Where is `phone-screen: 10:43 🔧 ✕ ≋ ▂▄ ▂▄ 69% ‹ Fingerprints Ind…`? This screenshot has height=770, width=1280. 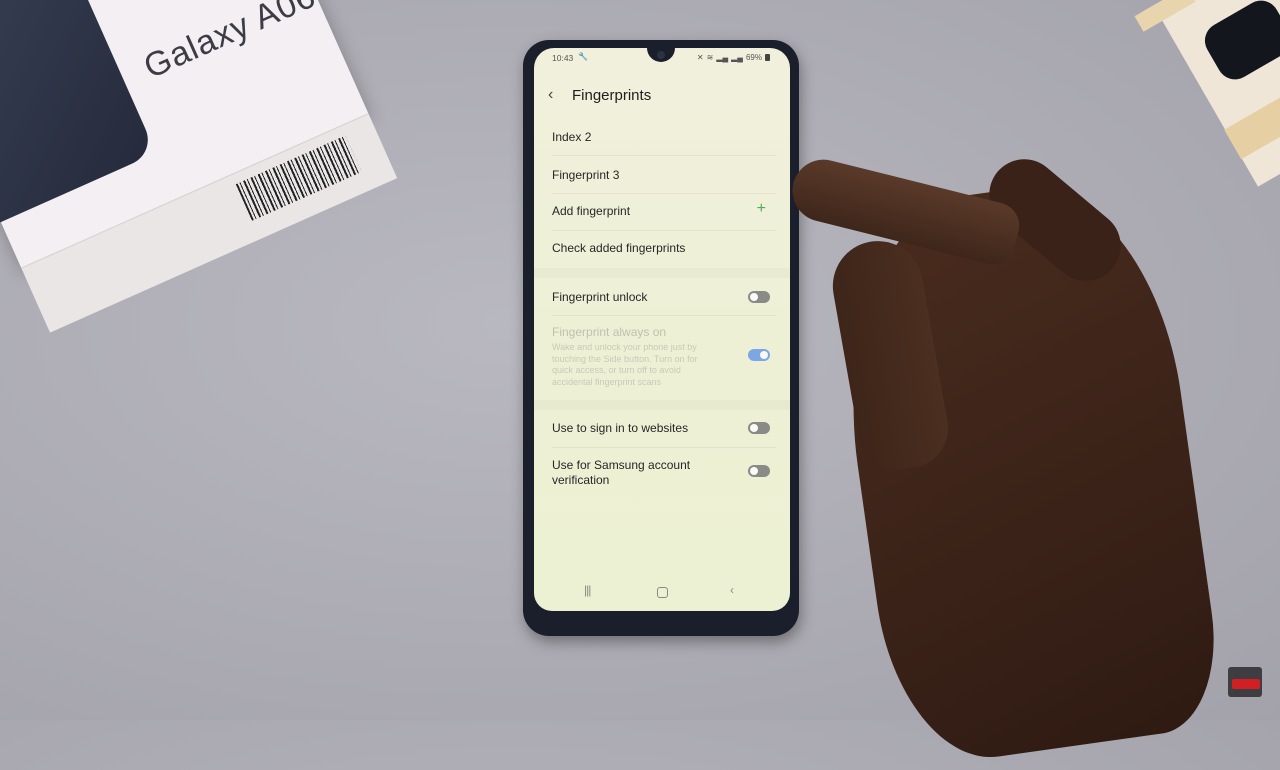
phone-screen: 10:43 🔧 ✕ ≋ ▂▄ ▂▄ 69% ‹ Fingerprints Ind… is located at coordinates (662, 329).